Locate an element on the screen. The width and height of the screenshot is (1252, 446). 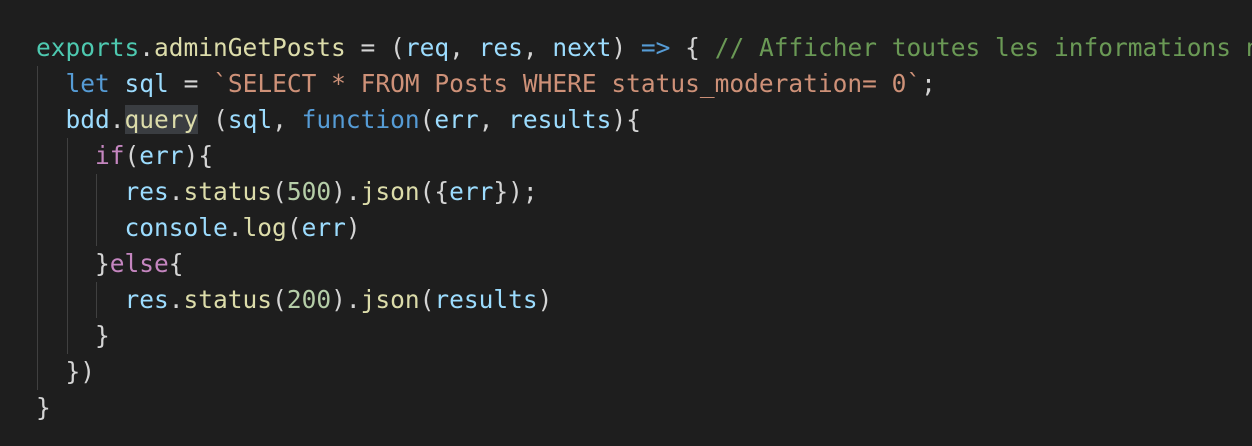
code-token: next is located at coordinates (582, 47).